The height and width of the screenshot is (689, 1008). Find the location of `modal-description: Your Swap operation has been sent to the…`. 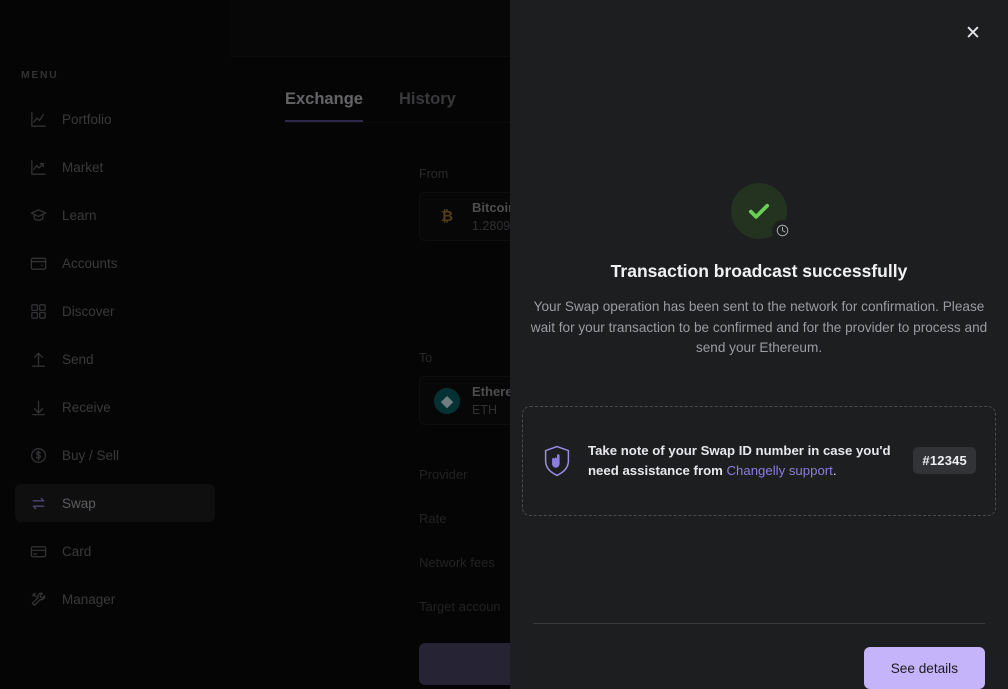

modal-description: Your Swap operation has been sent to the… is located at coordinates (759, 327).